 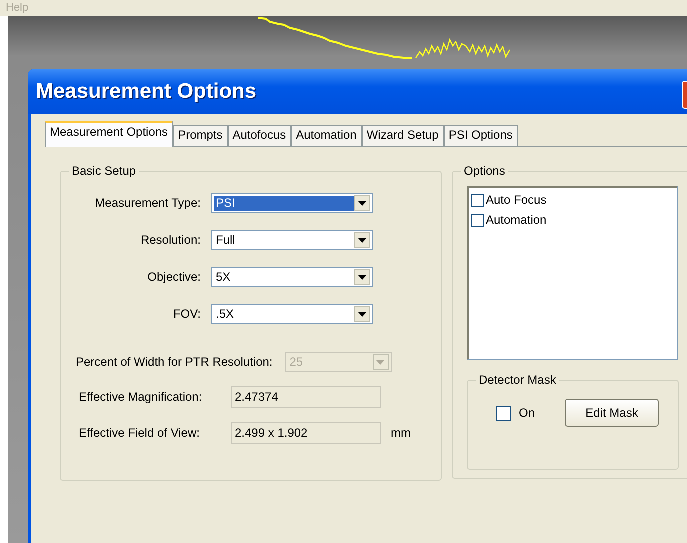 What do you see at coordinates (173, 277) in the screenshot?
I see `field-label: Objective:` at bounding box center [173, 277].